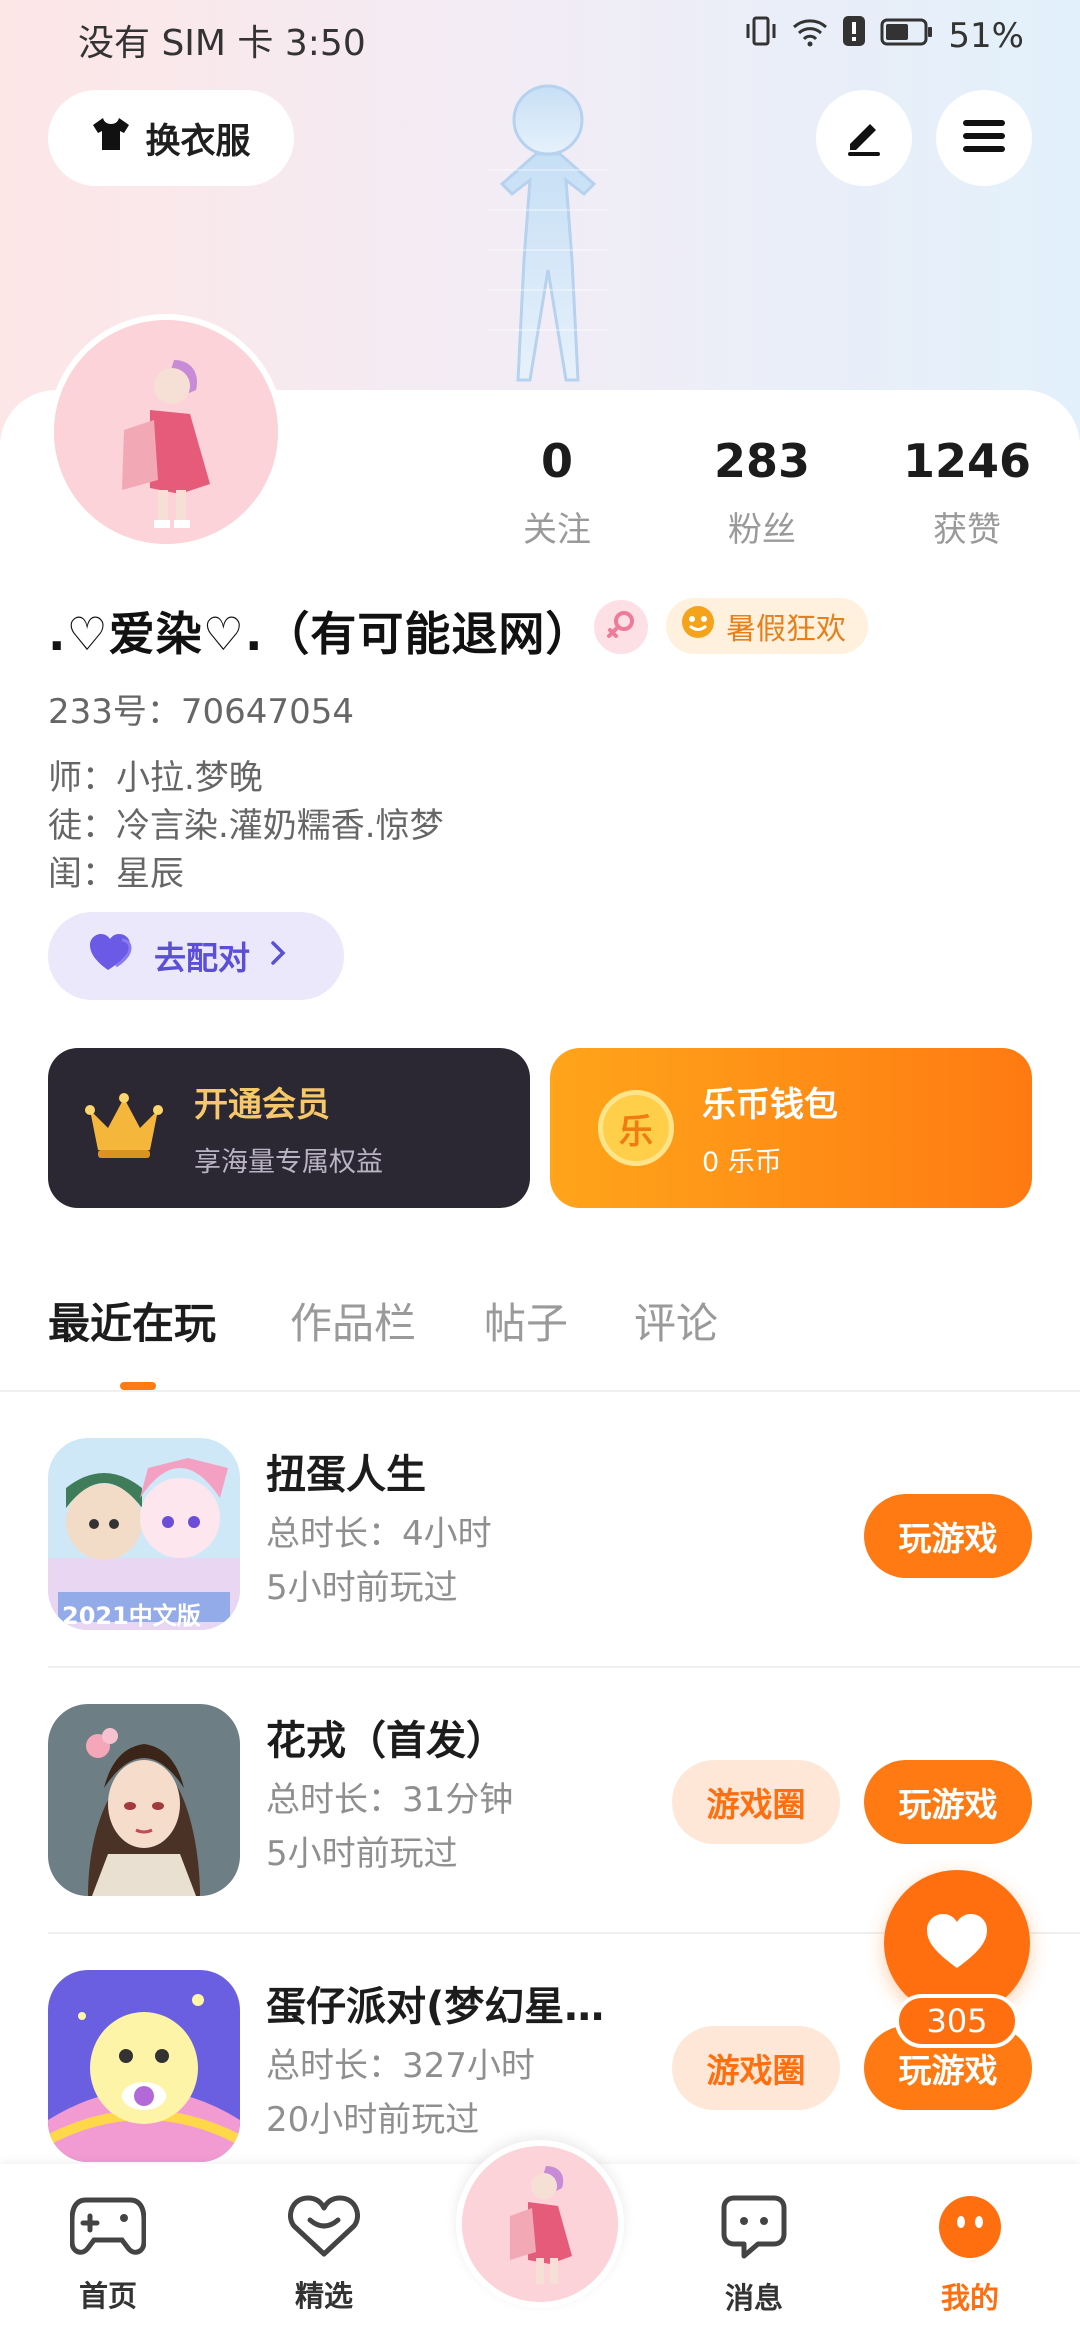 The image size is (1080, 2340). I want to click on user-id-row: 233号：70647054, so click(201, 708).